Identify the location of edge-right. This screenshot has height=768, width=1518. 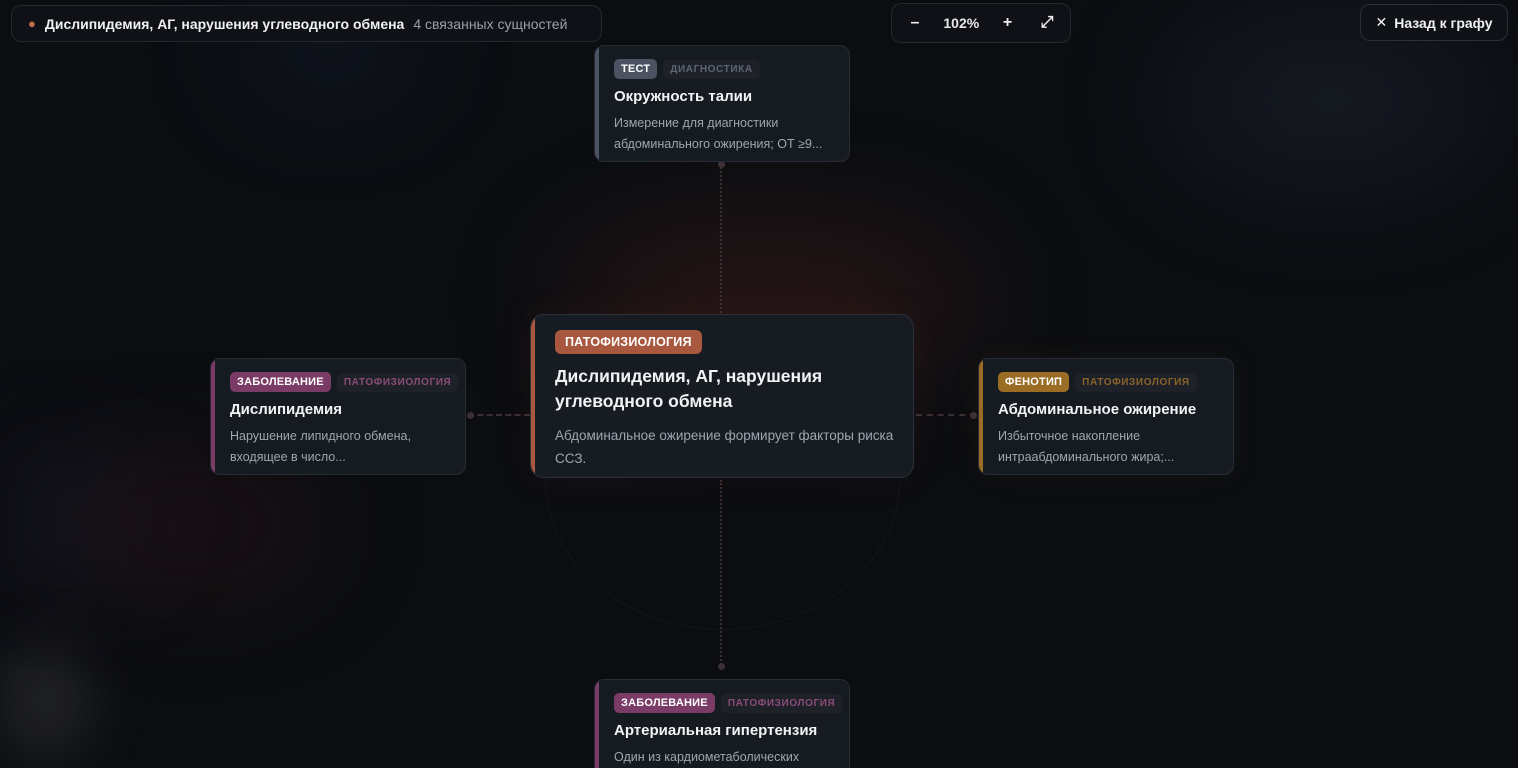
(946, 415).